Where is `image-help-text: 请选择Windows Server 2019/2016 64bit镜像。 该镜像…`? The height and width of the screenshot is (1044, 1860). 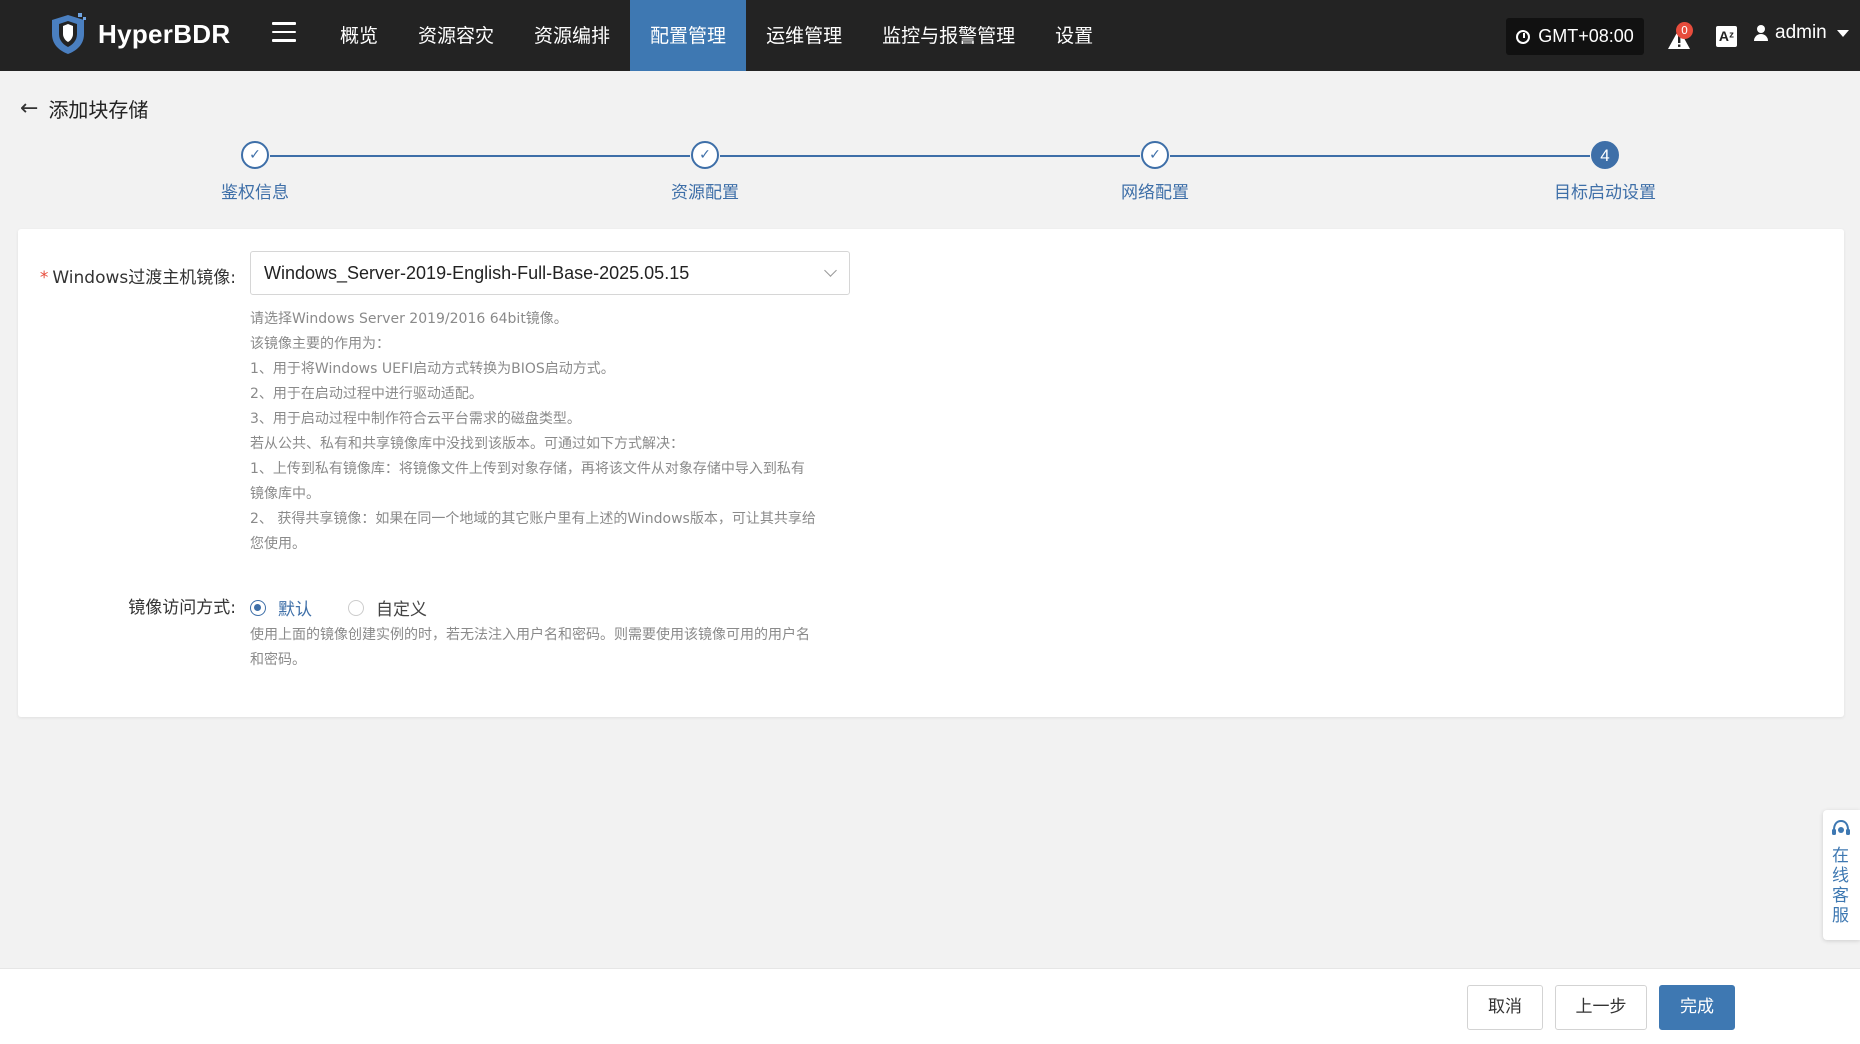 image-help-text: 请选择Windows Server 2019/2016 64bit镜像。 该镜像… is located at coordinates (555, 432).